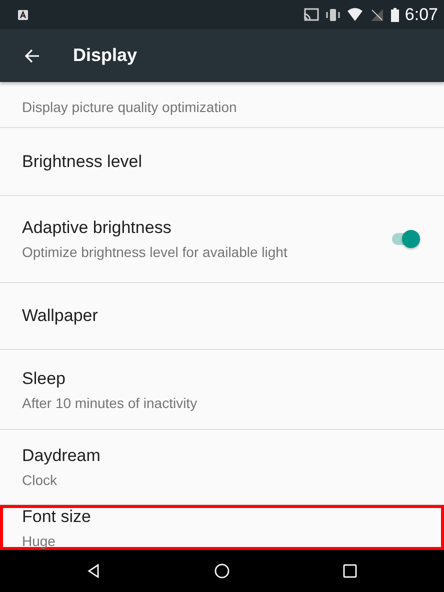 The width and height of the screenshot is (444, 592). What do you see at coordinates (94, 571) in the screenshot?
I see `back-nav-icon` at bounding box center [94, 571].